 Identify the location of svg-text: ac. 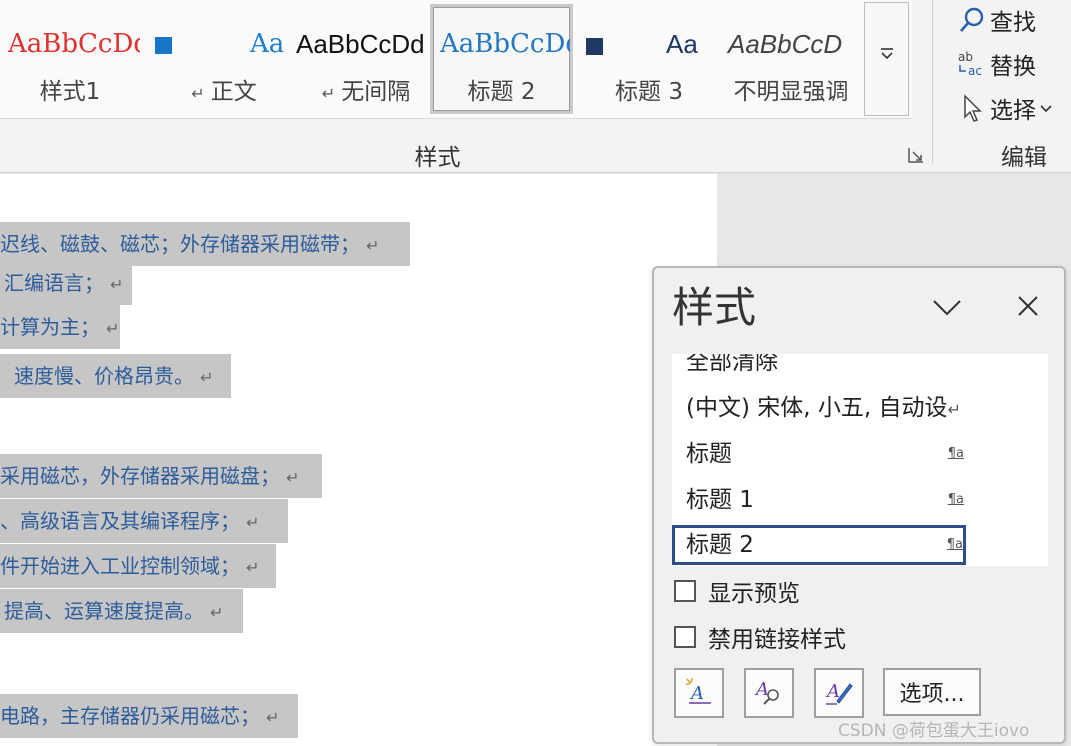
(975, 71).